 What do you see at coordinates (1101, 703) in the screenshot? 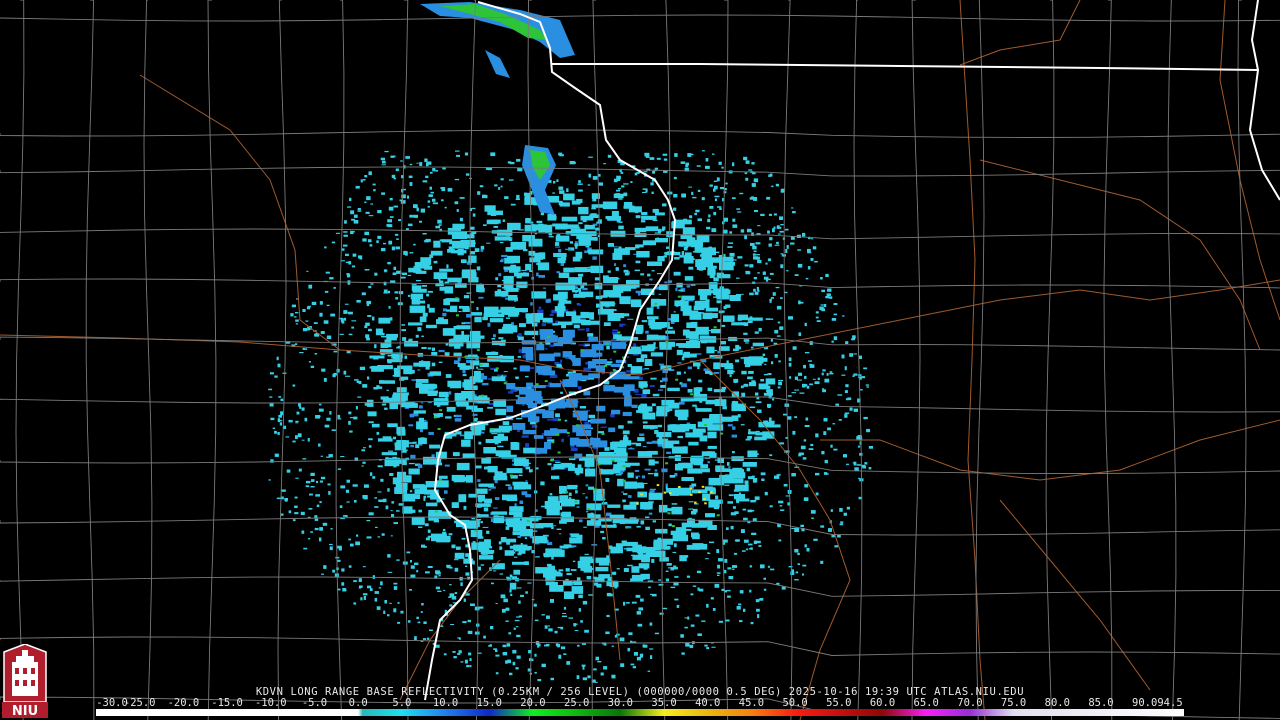
I see `scale-label: 85.0` at bounding box center [1101, 703].